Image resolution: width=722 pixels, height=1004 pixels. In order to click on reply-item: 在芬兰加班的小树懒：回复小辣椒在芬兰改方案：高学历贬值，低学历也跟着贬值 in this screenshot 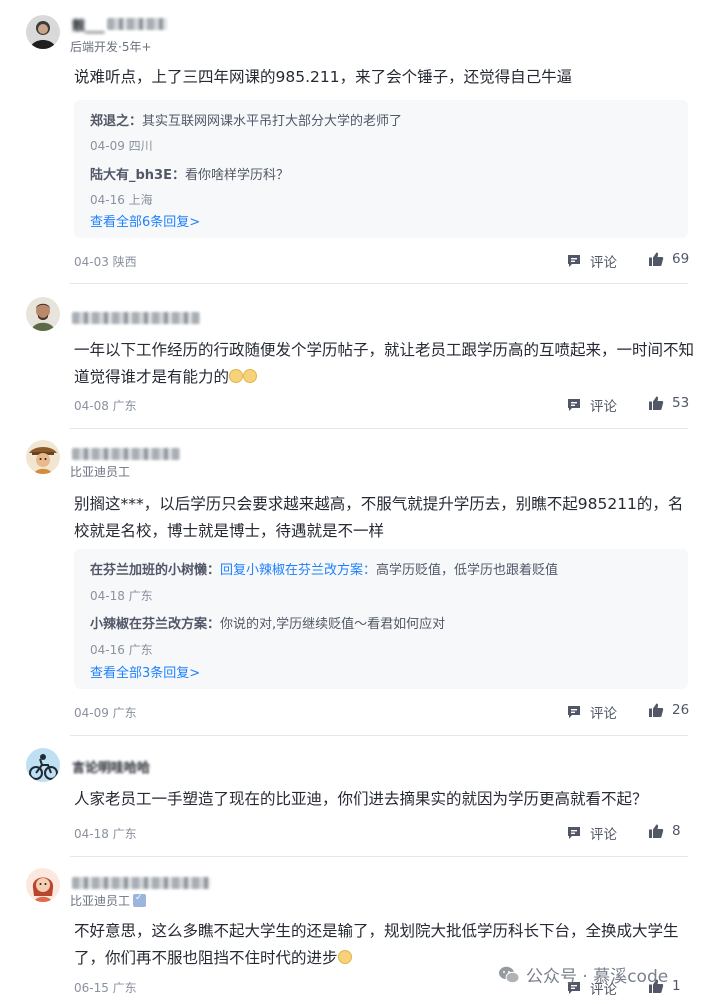, I will do `click(324, 568)`.